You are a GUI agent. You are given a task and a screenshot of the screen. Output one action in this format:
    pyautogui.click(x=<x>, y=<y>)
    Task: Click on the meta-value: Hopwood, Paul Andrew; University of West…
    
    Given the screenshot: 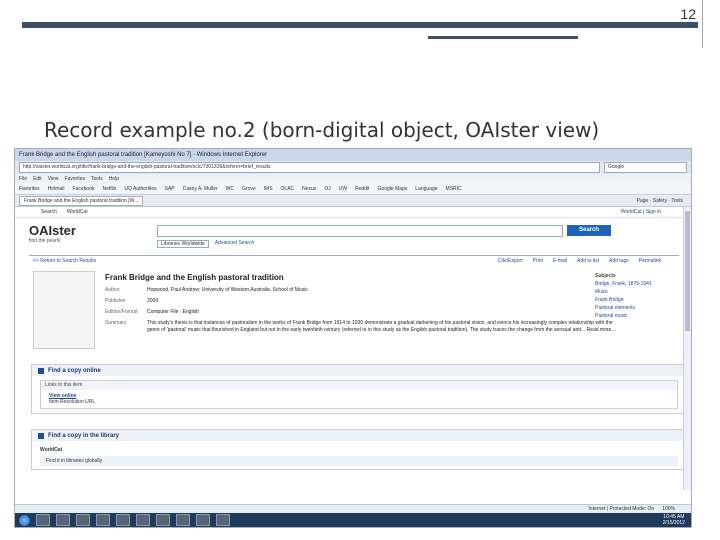 What is the action you would take?
    pyautogui.click(x=227, y=290)
    